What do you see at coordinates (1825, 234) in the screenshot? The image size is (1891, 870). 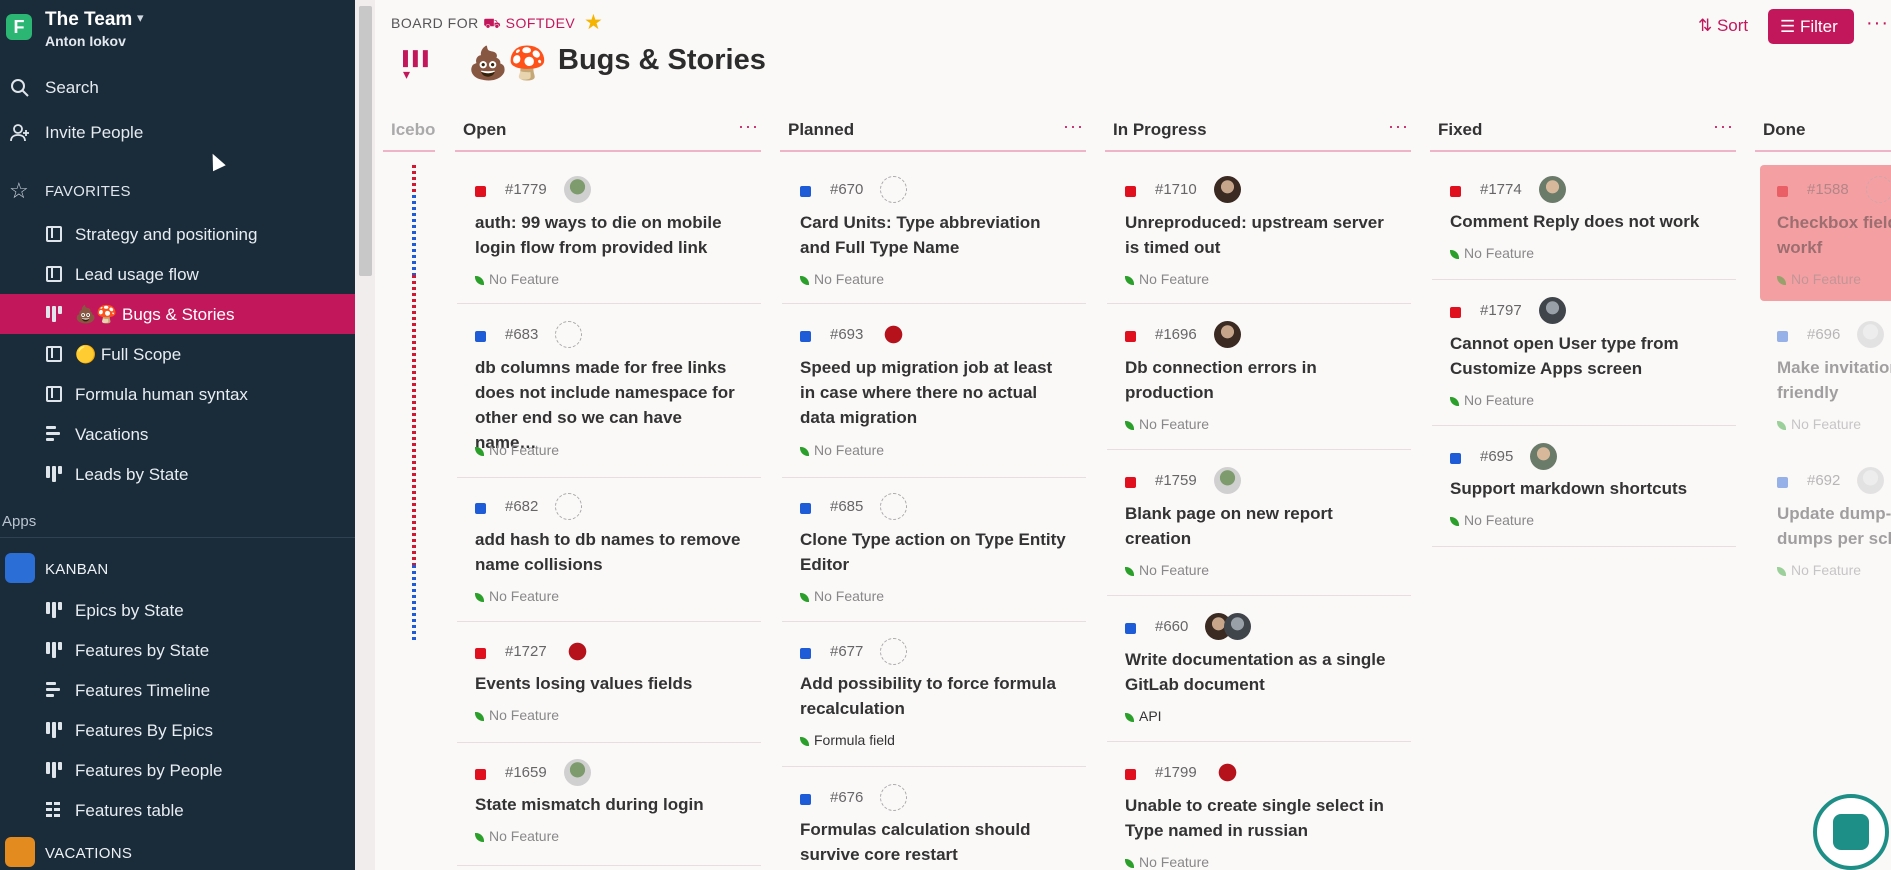 I see `card: #1588 Checkbox field workf No Feature` at bounding box center [1825, 234].